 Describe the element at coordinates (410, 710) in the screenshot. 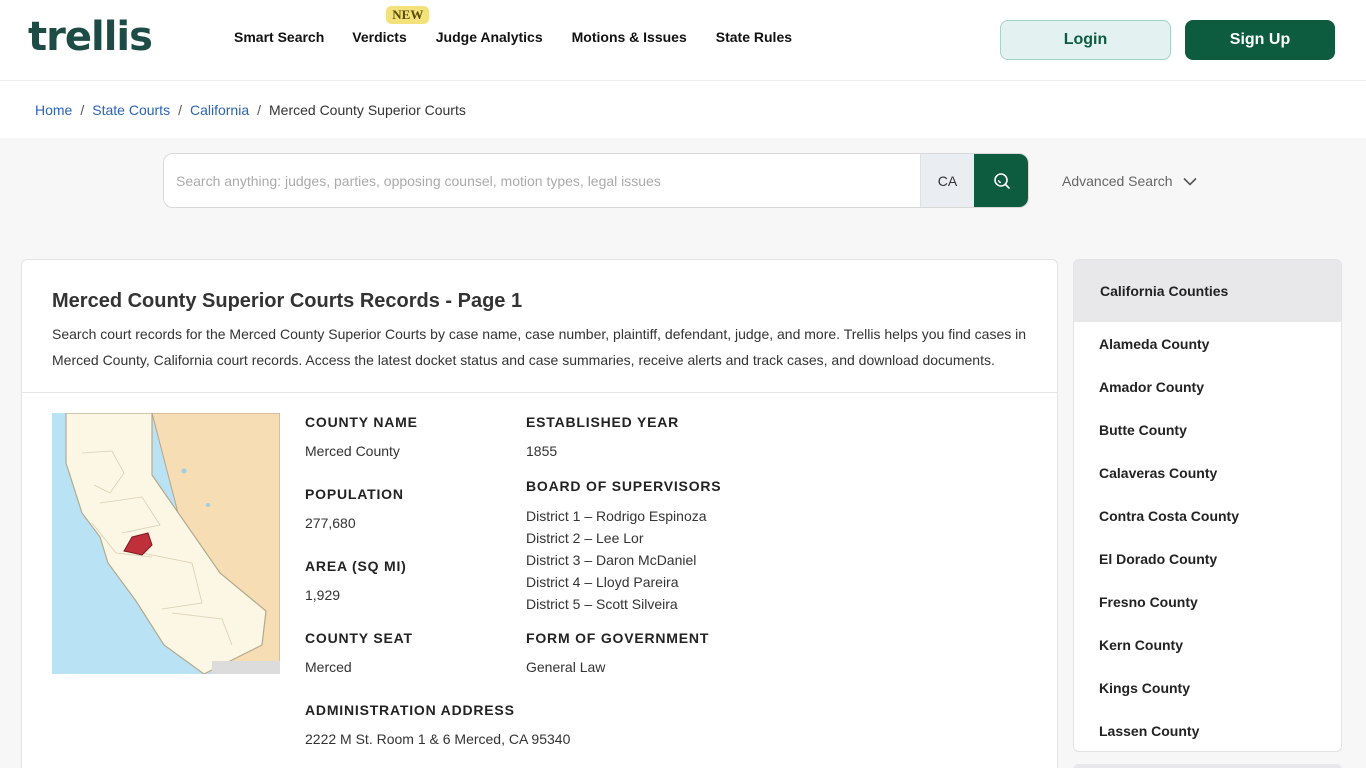

I see `admin-address-label: ADMINISTRATION ADDRESS` at that location.